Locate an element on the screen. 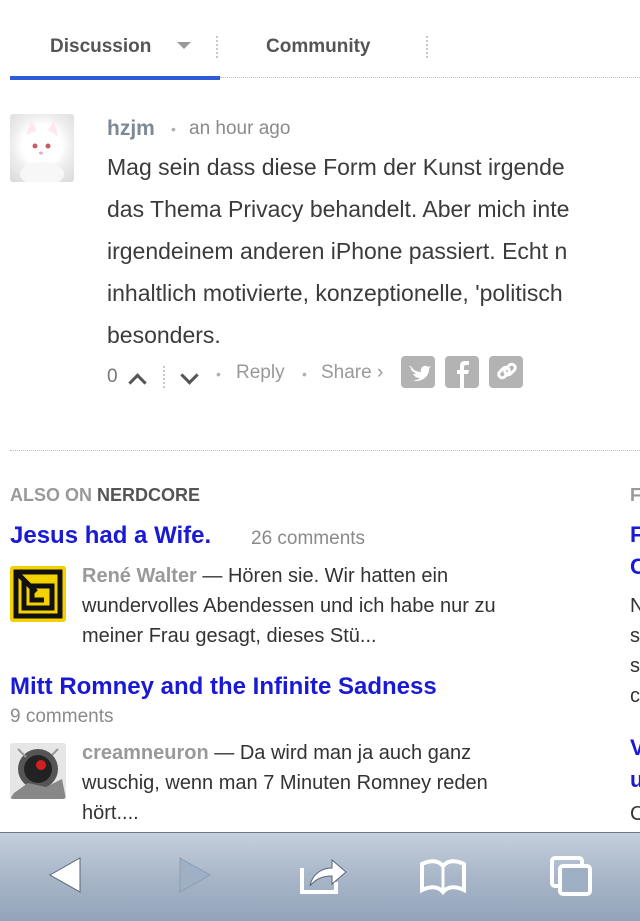 This screenshot has height=921, width=640. right-column-fragment: c is located at coordinates (635, 696).